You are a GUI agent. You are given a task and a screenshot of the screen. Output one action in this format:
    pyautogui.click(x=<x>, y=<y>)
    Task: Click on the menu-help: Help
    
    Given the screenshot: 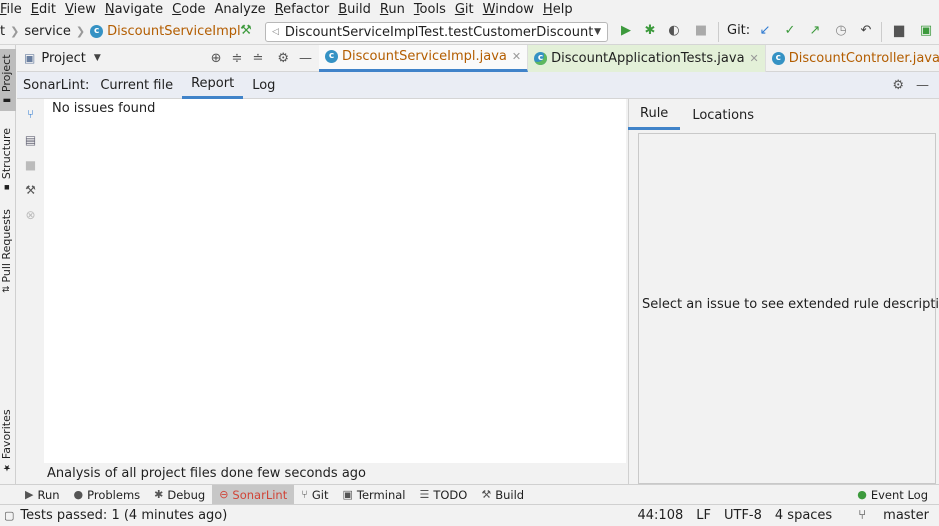 What is the action you would take?
    pyautogui.click(x=558, y=9)
    